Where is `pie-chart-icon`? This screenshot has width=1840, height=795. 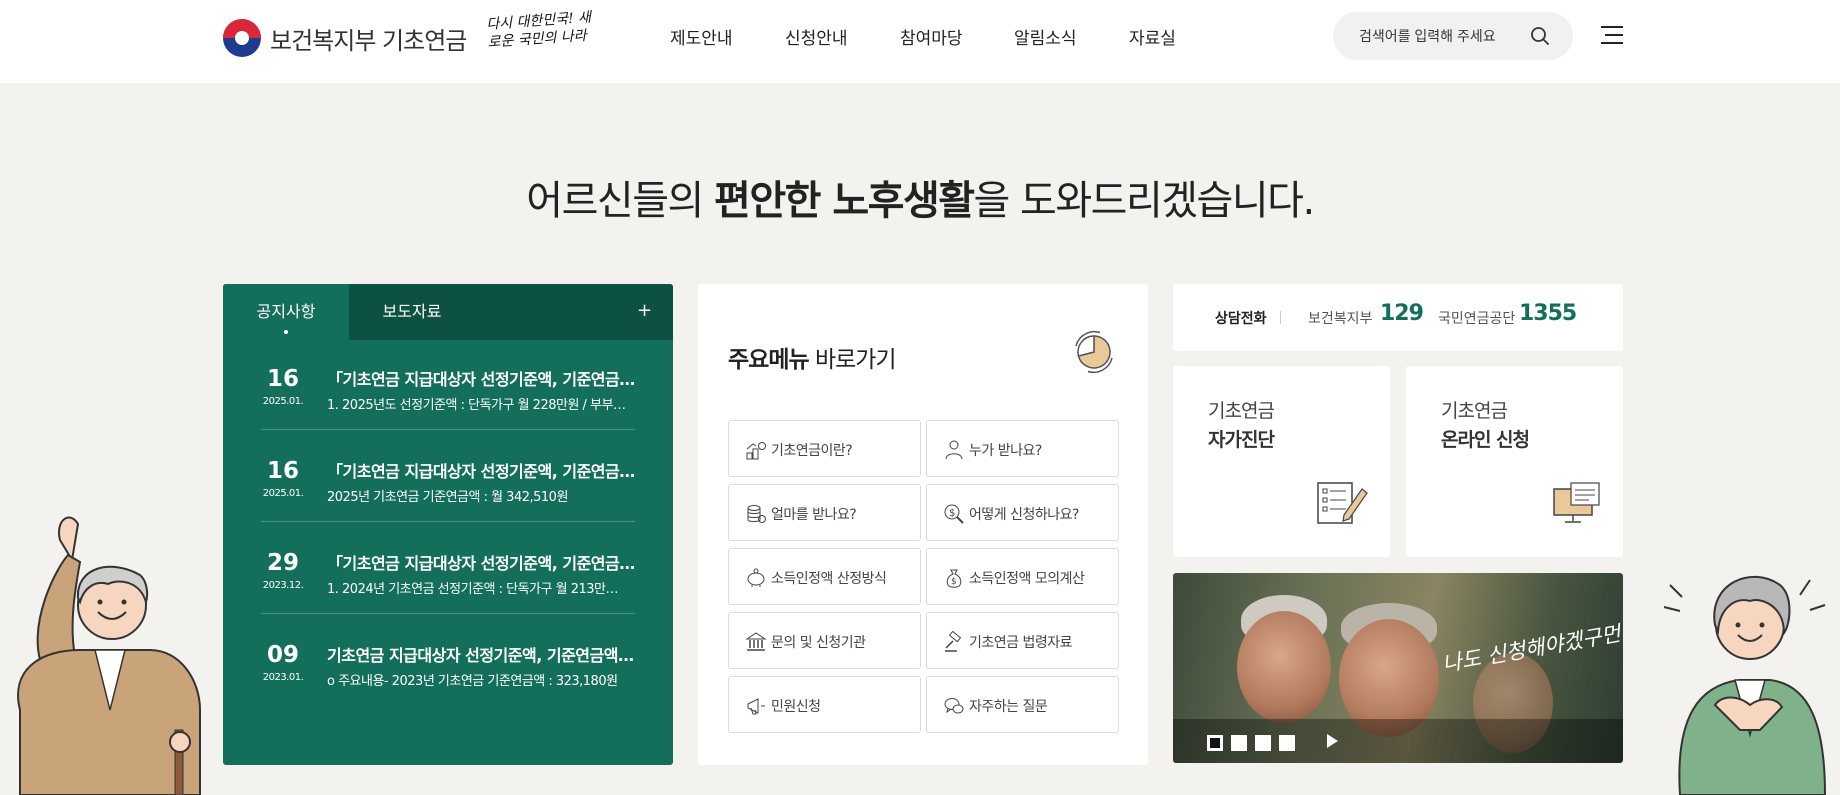
pie-chart-icon is located at coordinates (1094, 352).